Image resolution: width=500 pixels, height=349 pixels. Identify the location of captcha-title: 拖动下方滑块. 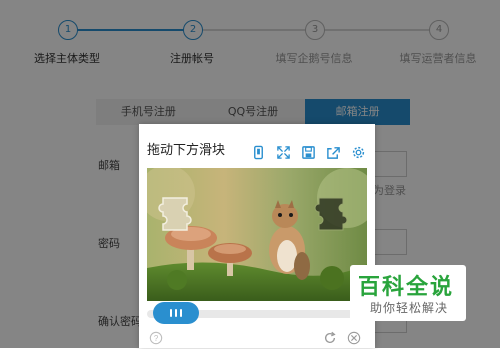
(186, 150).